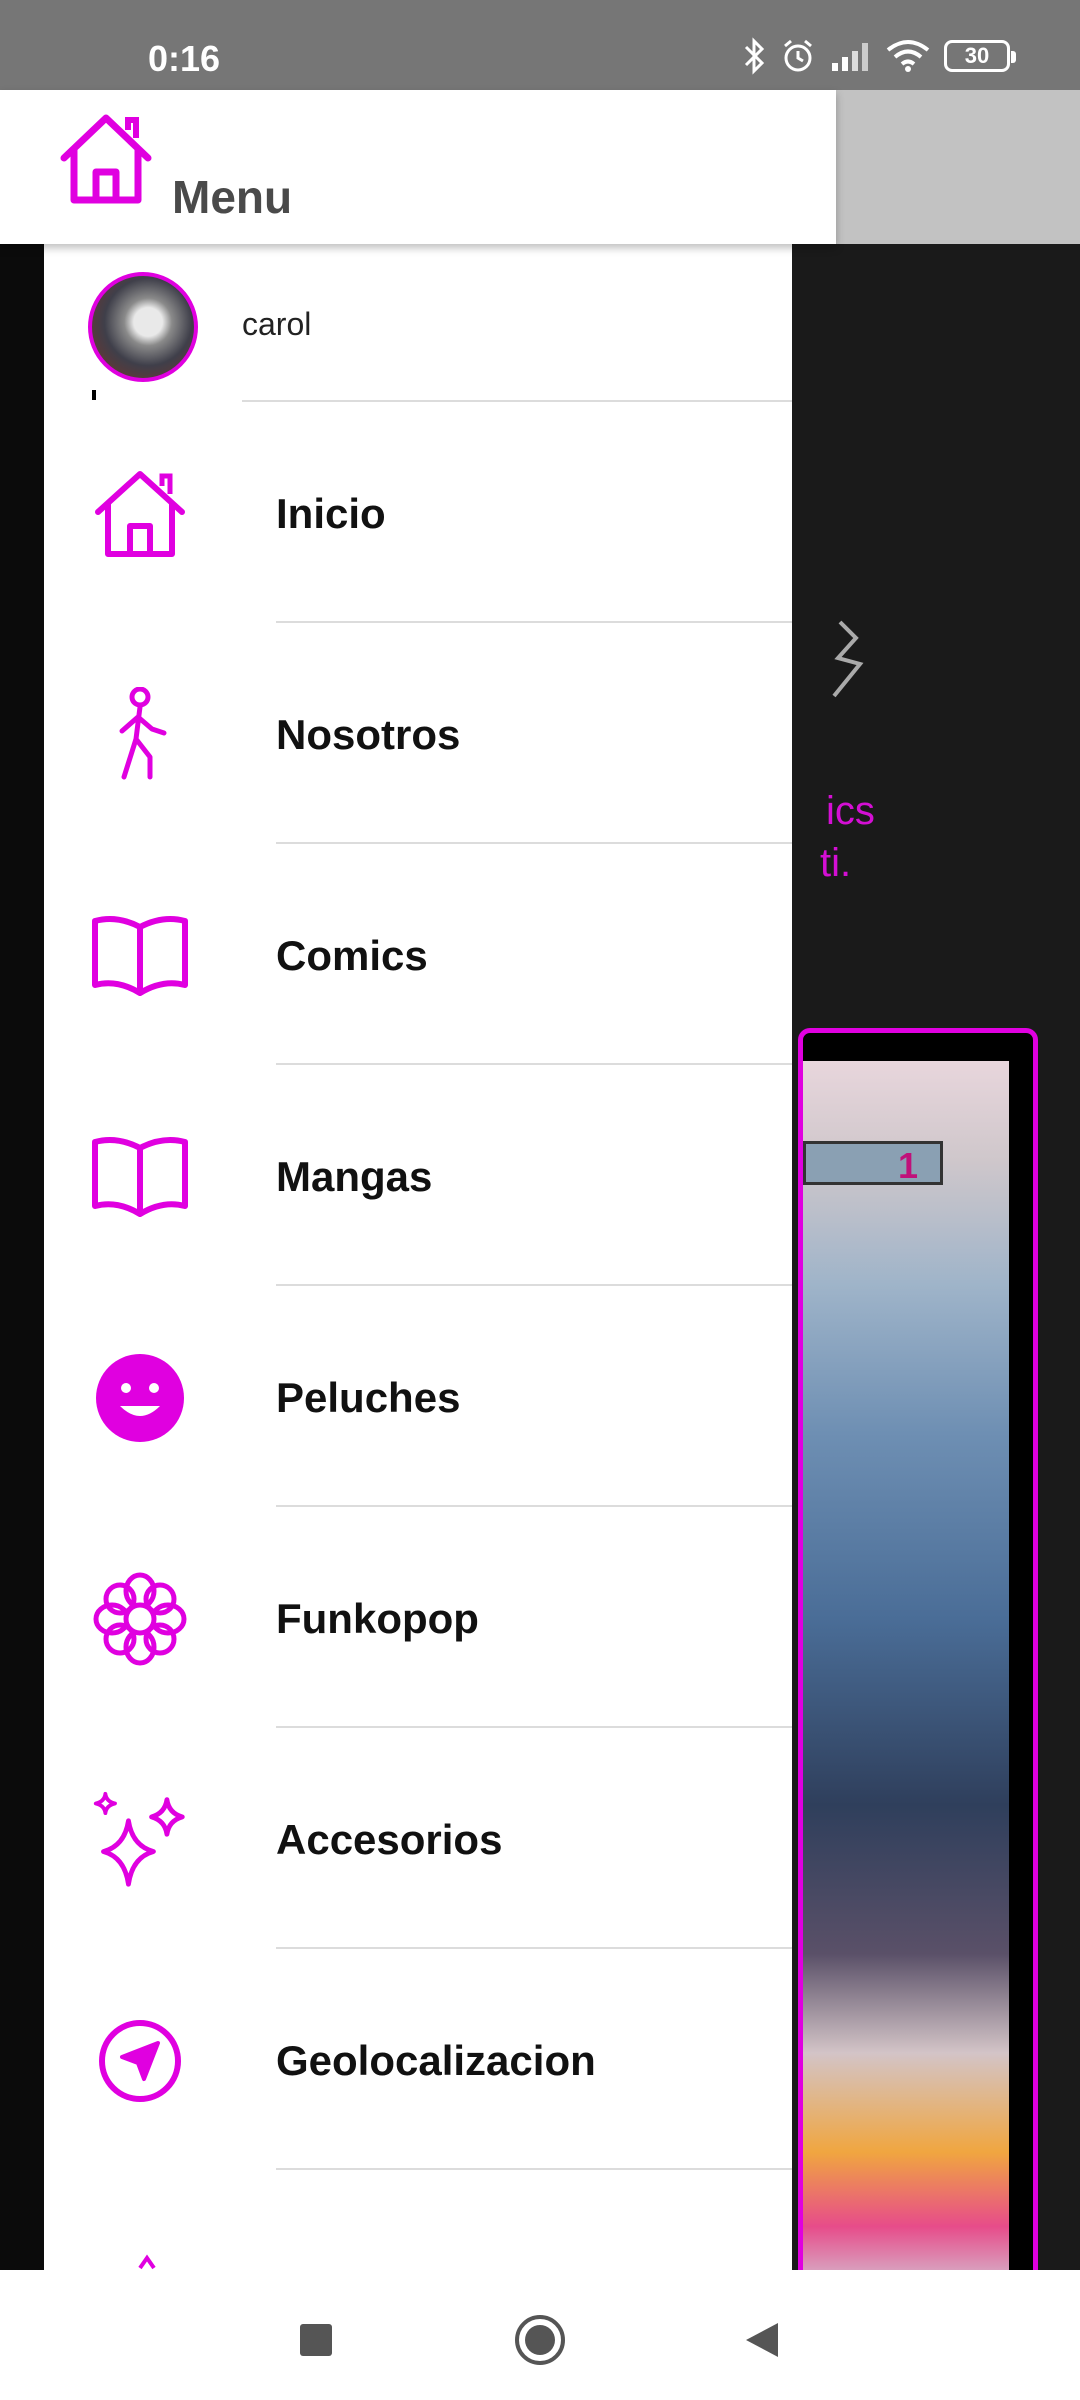  Describe the element at coordinates (980, 56) in the screenshot. I see `battery-icon: 30` at that location.